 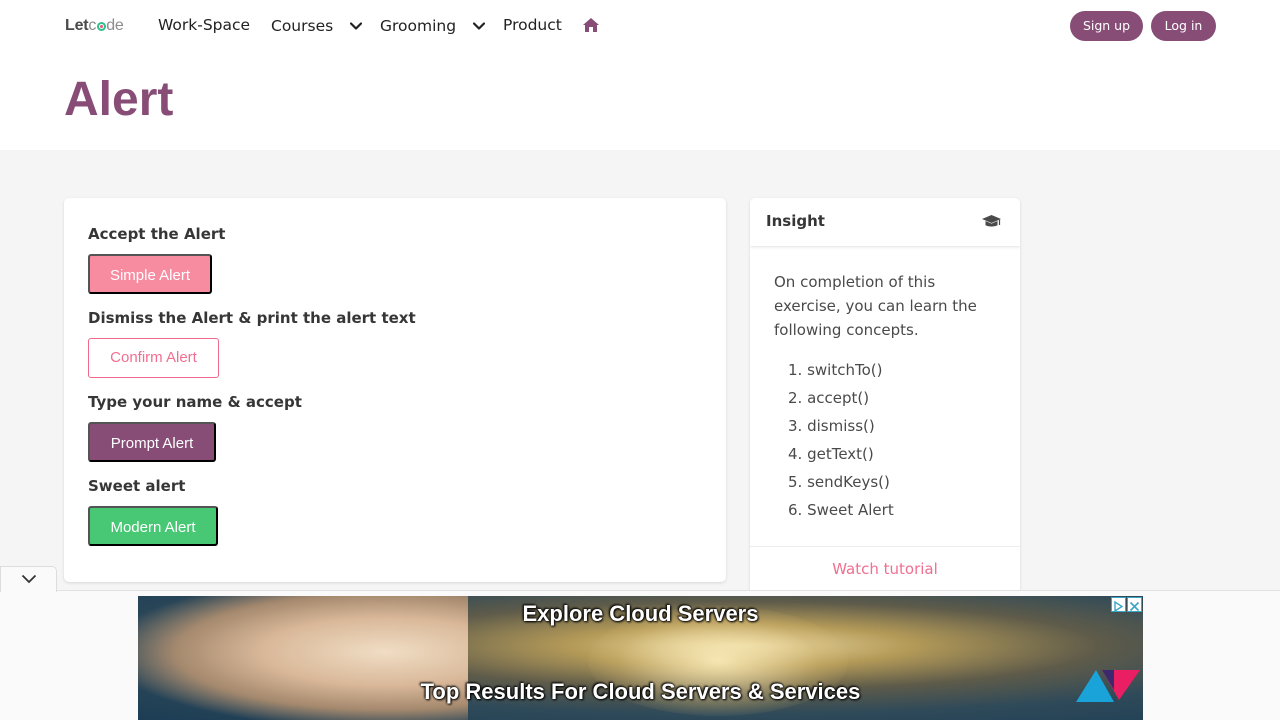 I want to click on nav-item-product: Product, so click(x=532, y=25).